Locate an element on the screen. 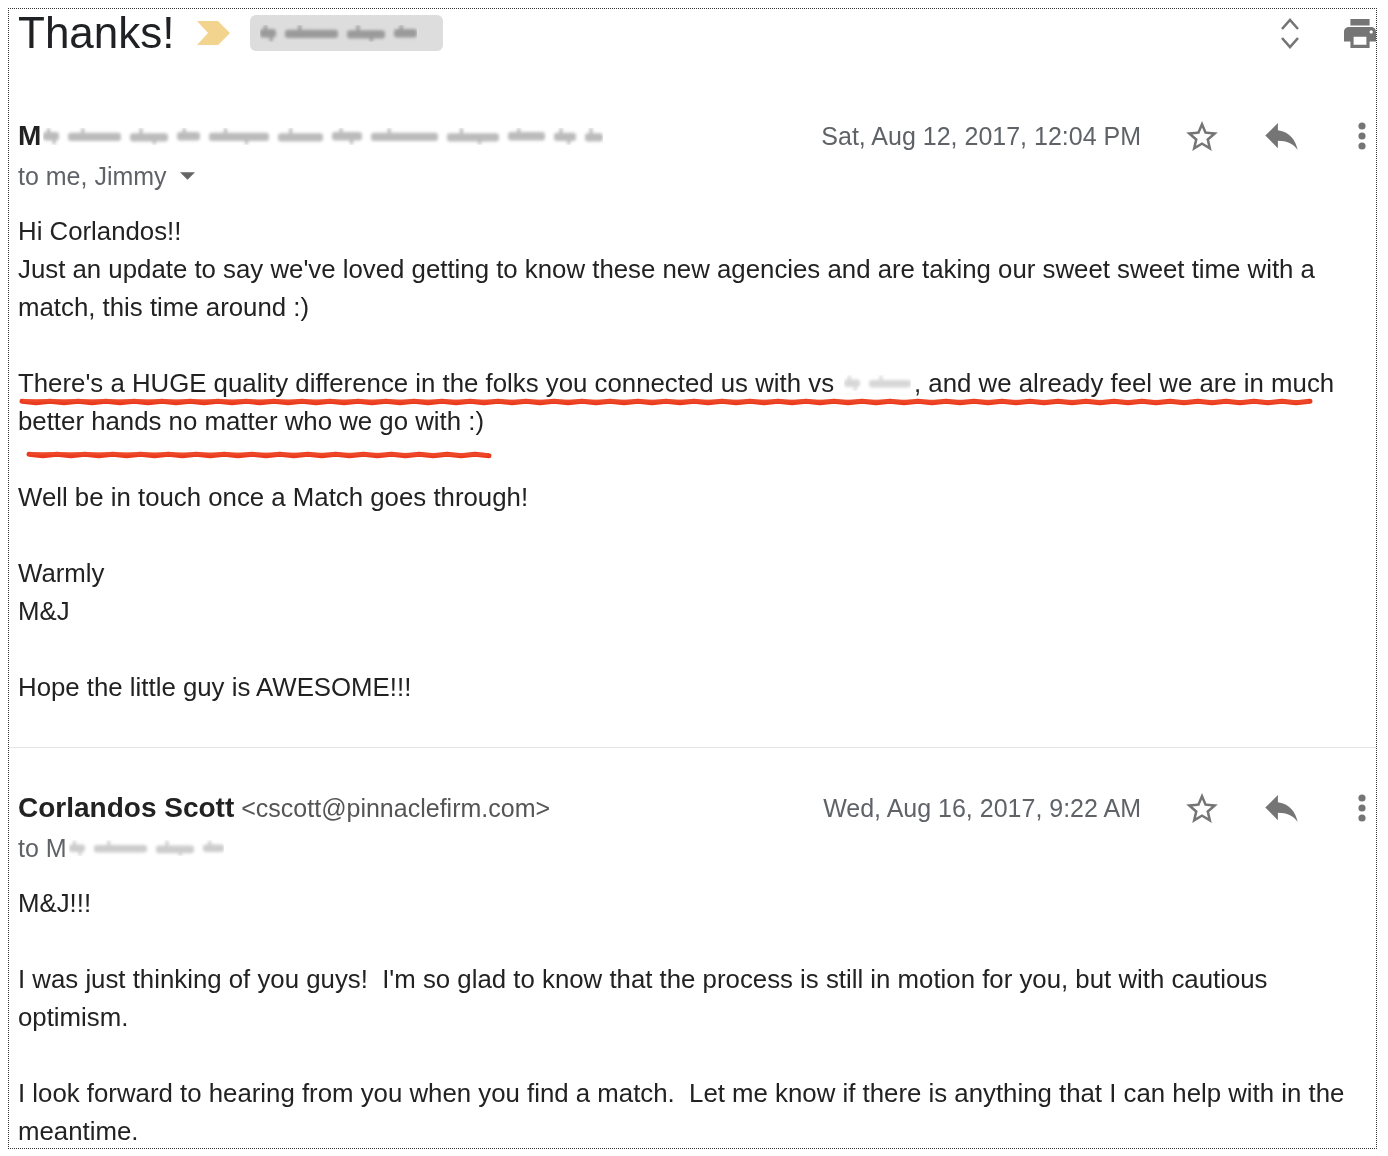 The height and width of the screenshot is (1156, 1388). body-text: Hi Corlandos!! is located at coordinates (100, 231).